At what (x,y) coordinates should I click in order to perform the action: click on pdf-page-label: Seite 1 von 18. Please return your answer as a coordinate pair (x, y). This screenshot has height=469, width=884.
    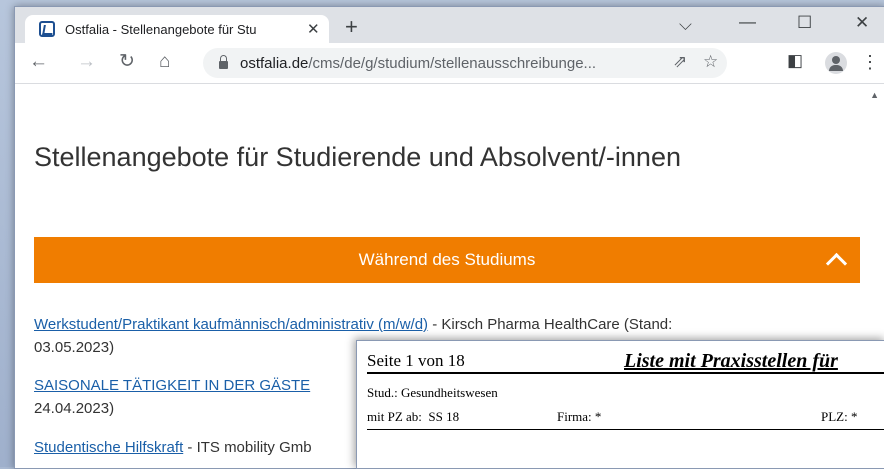
    Looking at the image, I should click on (416, 360).